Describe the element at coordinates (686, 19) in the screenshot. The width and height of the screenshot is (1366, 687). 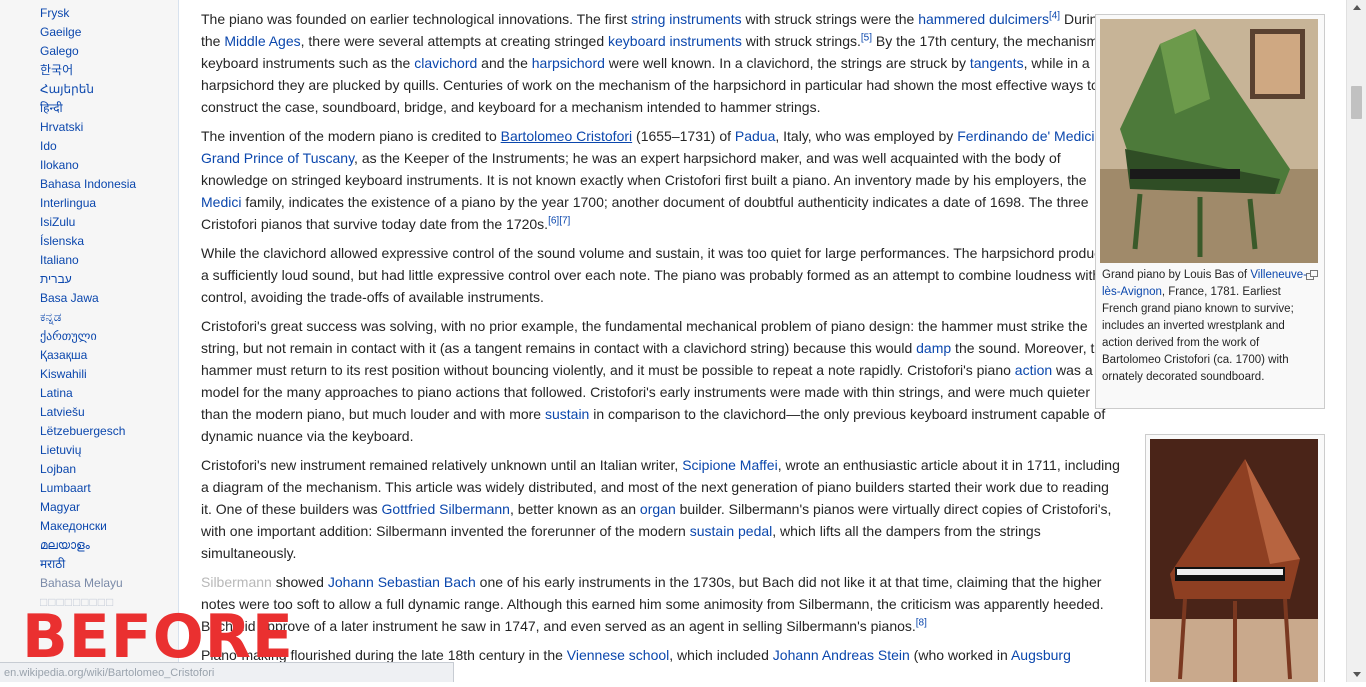
I see `link-string-instruments: string instruments` at that location.